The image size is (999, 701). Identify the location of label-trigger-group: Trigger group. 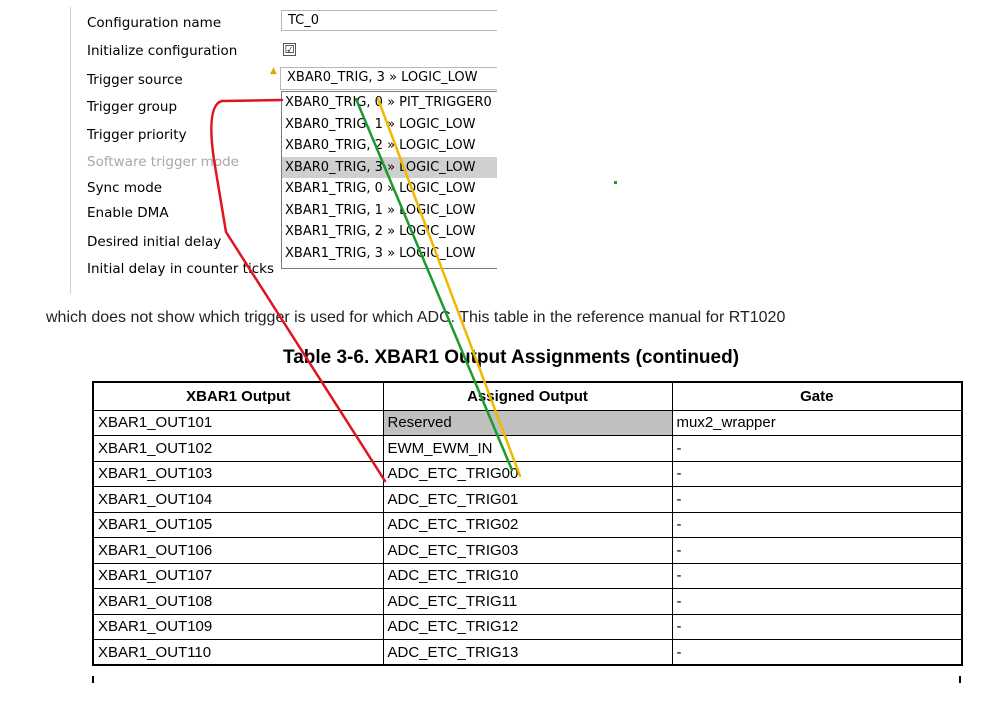
(132, 107).